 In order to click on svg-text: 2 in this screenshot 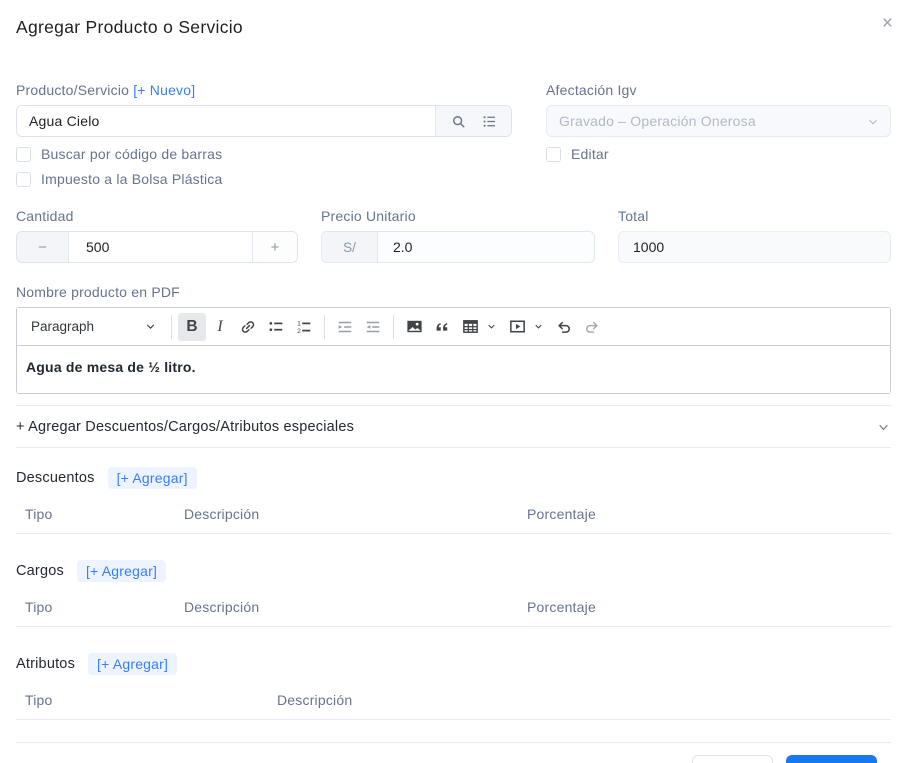, I will do `click(299, 331)`.